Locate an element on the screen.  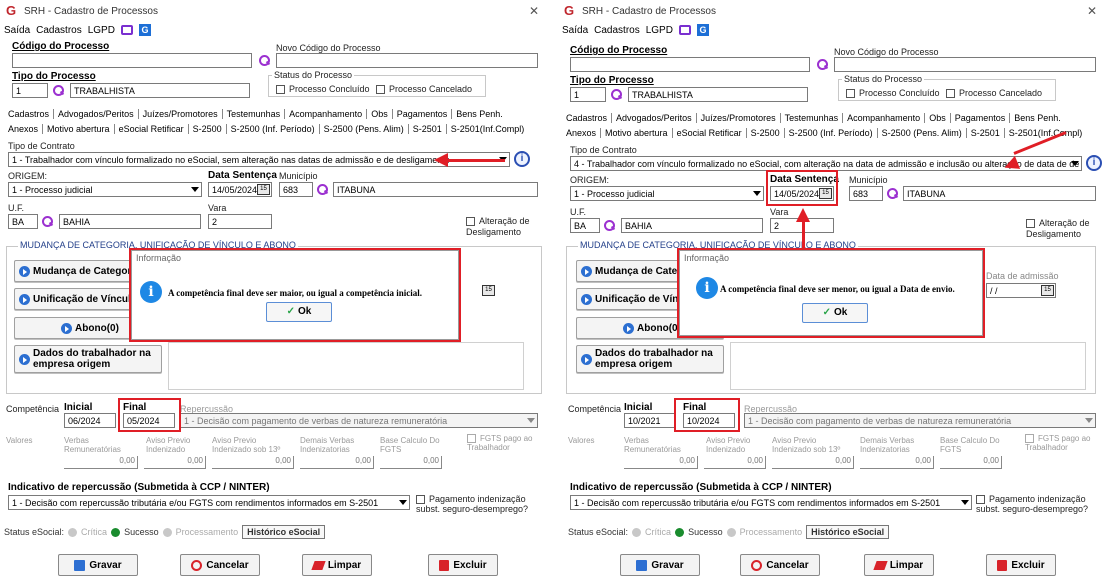
competencia-inicial-input: 10/2021 is located at coordinates (650, 420).